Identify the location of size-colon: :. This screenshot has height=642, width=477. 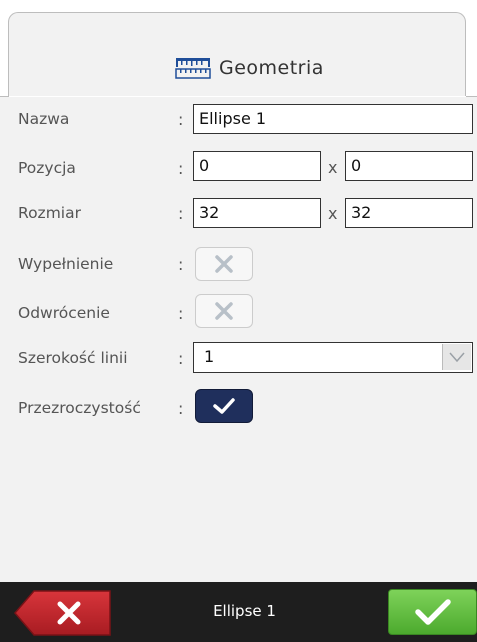
(181, 213).